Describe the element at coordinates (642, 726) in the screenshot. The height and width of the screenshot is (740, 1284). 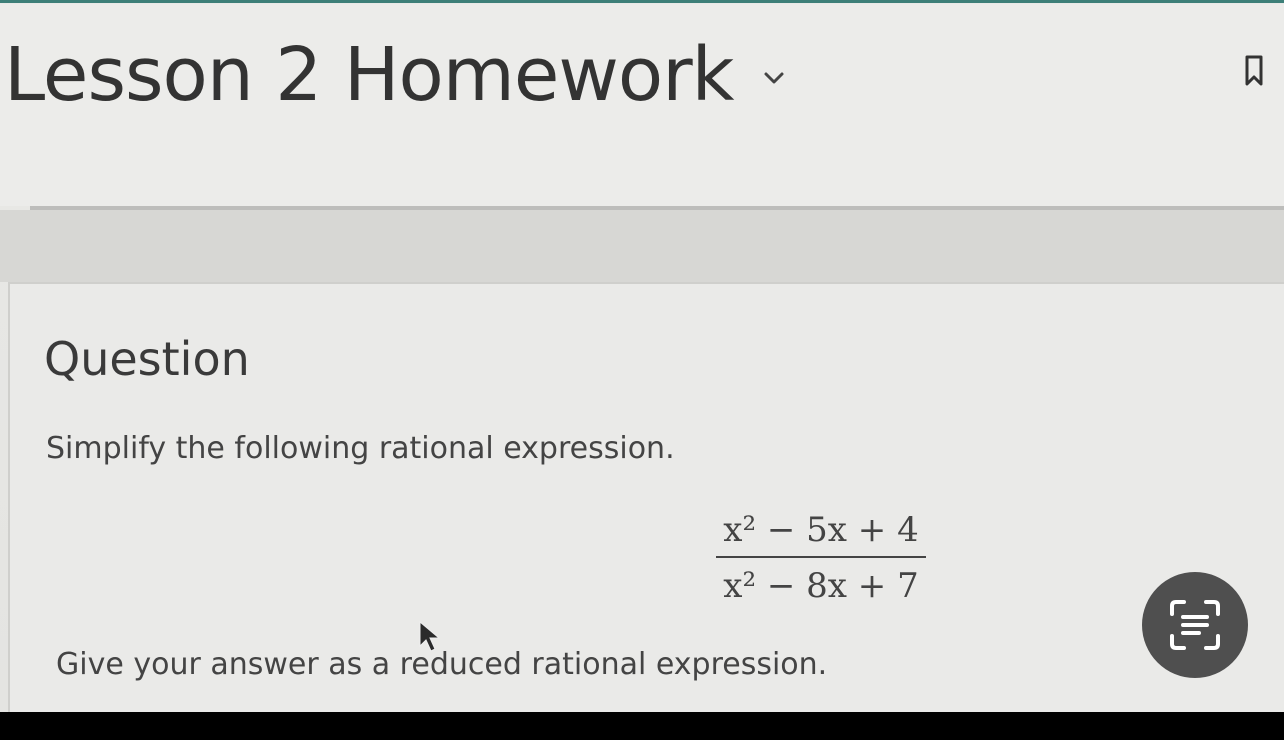
I see `bottom-black-bar` at that location.